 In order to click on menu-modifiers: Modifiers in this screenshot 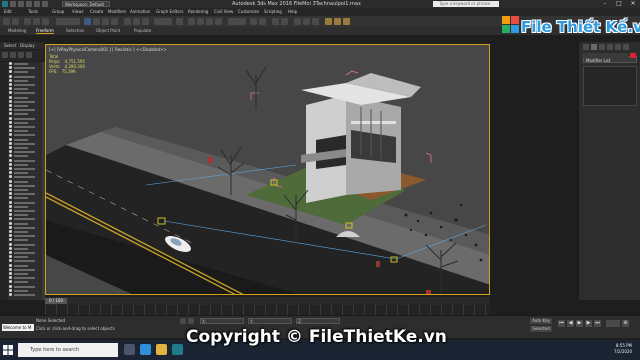, I will do `click(117, 11)`.